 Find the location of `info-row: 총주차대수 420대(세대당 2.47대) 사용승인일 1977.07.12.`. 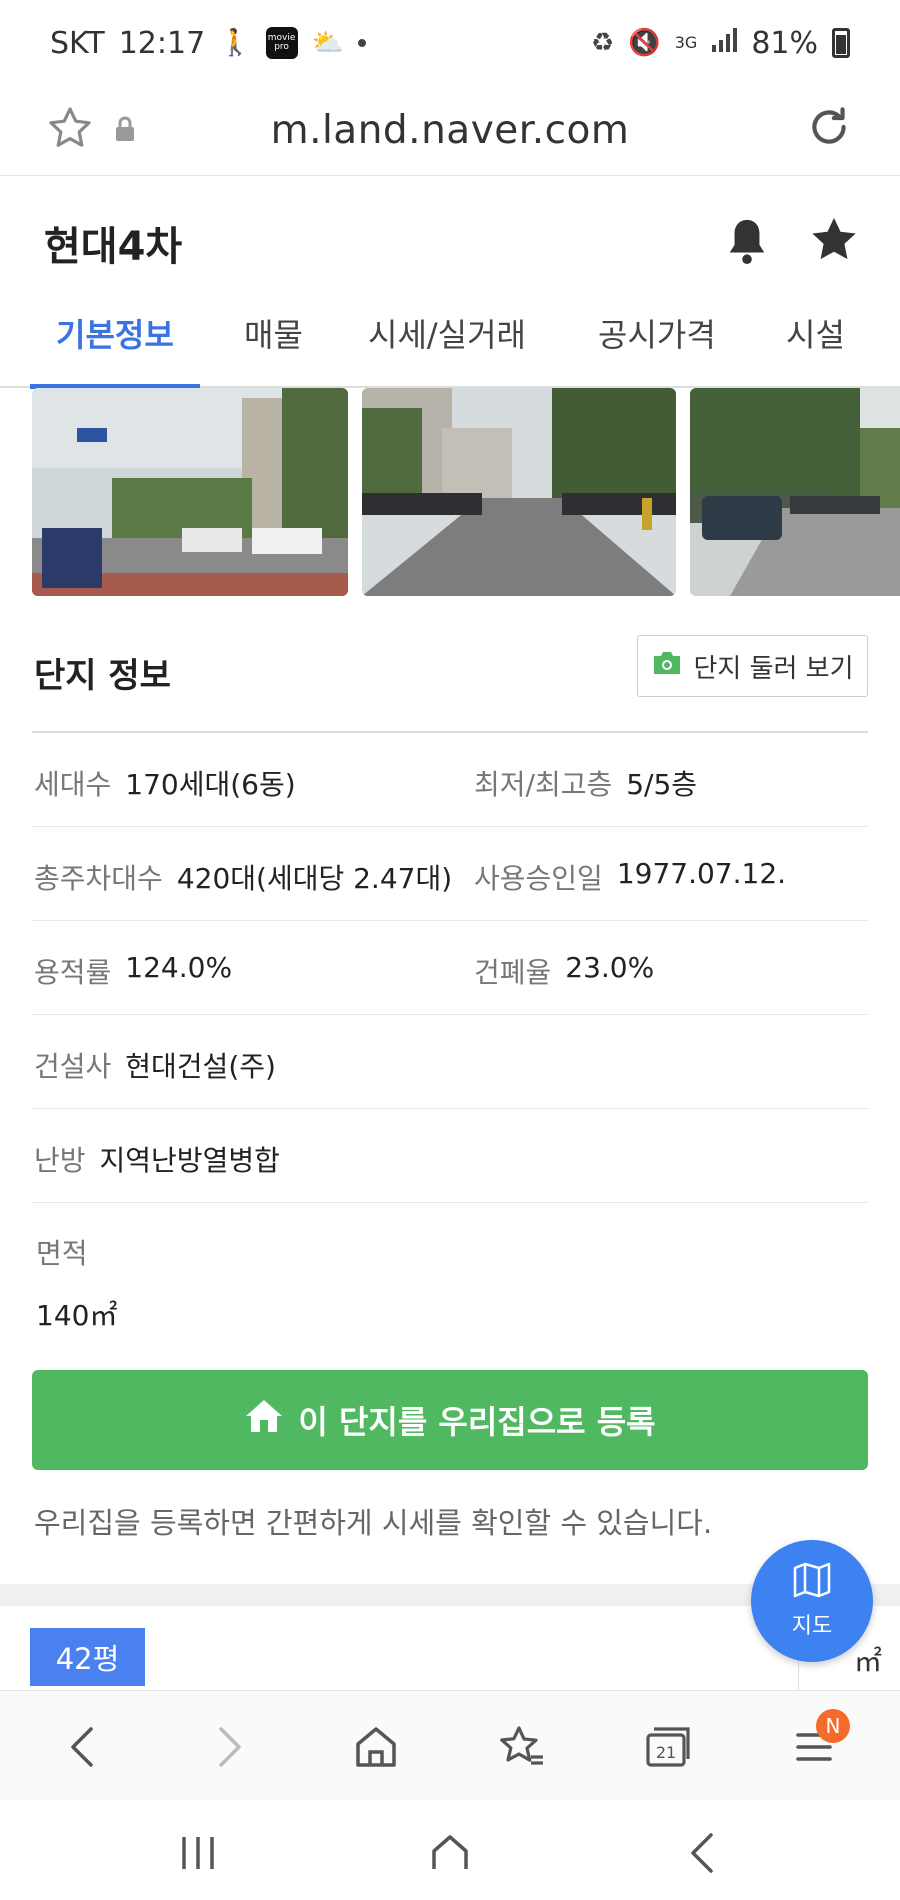

info-row: 총주차대수 420대(세대당 2.47대) 사용승인일 1977.07.12. is located at coordinates (450, 874).